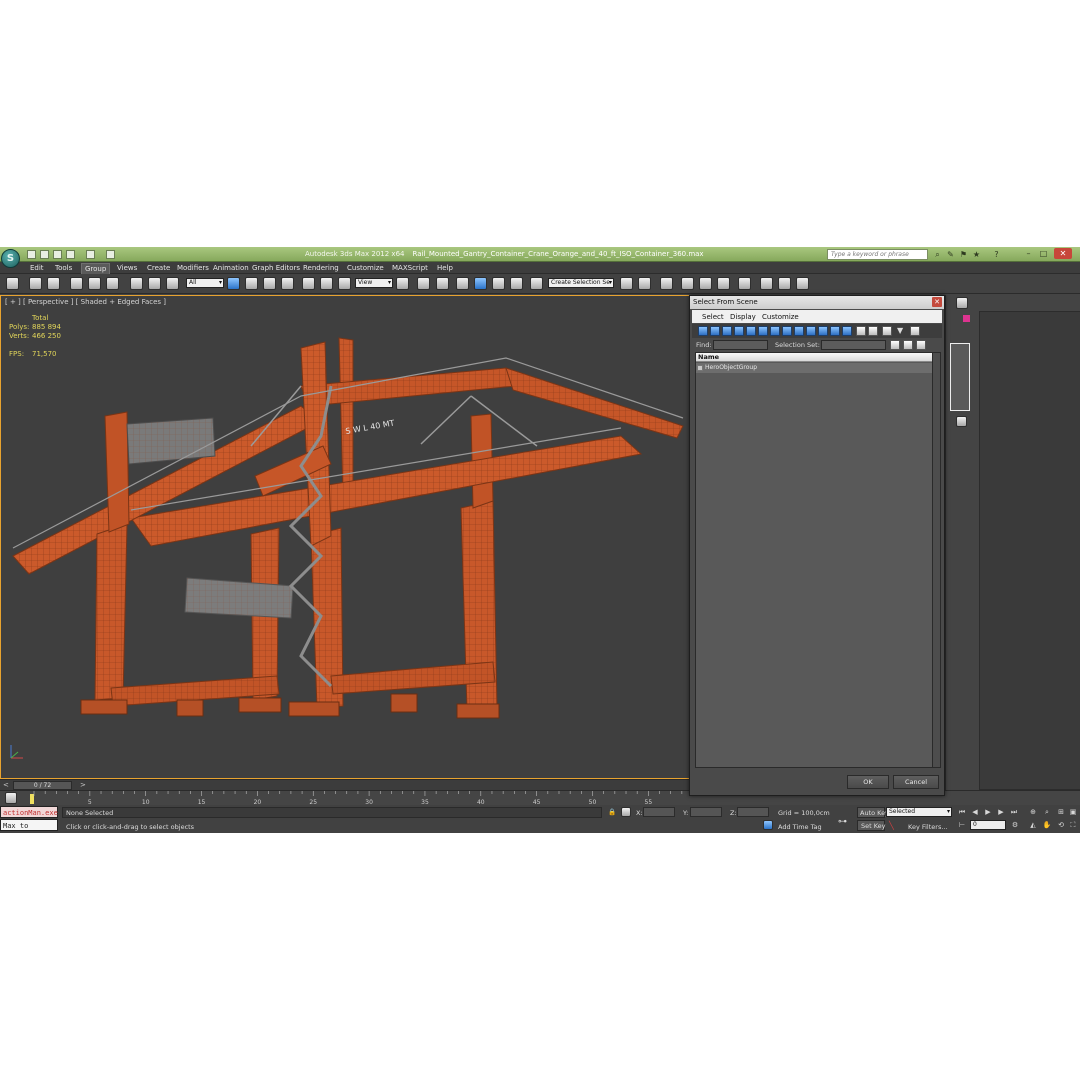  What do you see at coordinates (1033, 812) in the screenshot?
I see `zoom-extents-all-icon: ⊕` at bounding box center [1033, 812].